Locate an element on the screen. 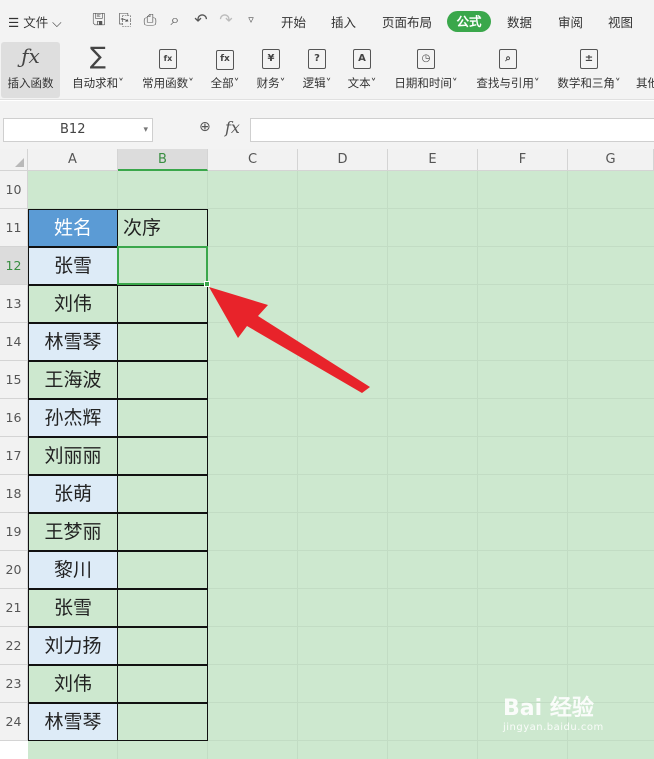  watermark-brand: Bai 经验 is located at coordinates (548, 708).